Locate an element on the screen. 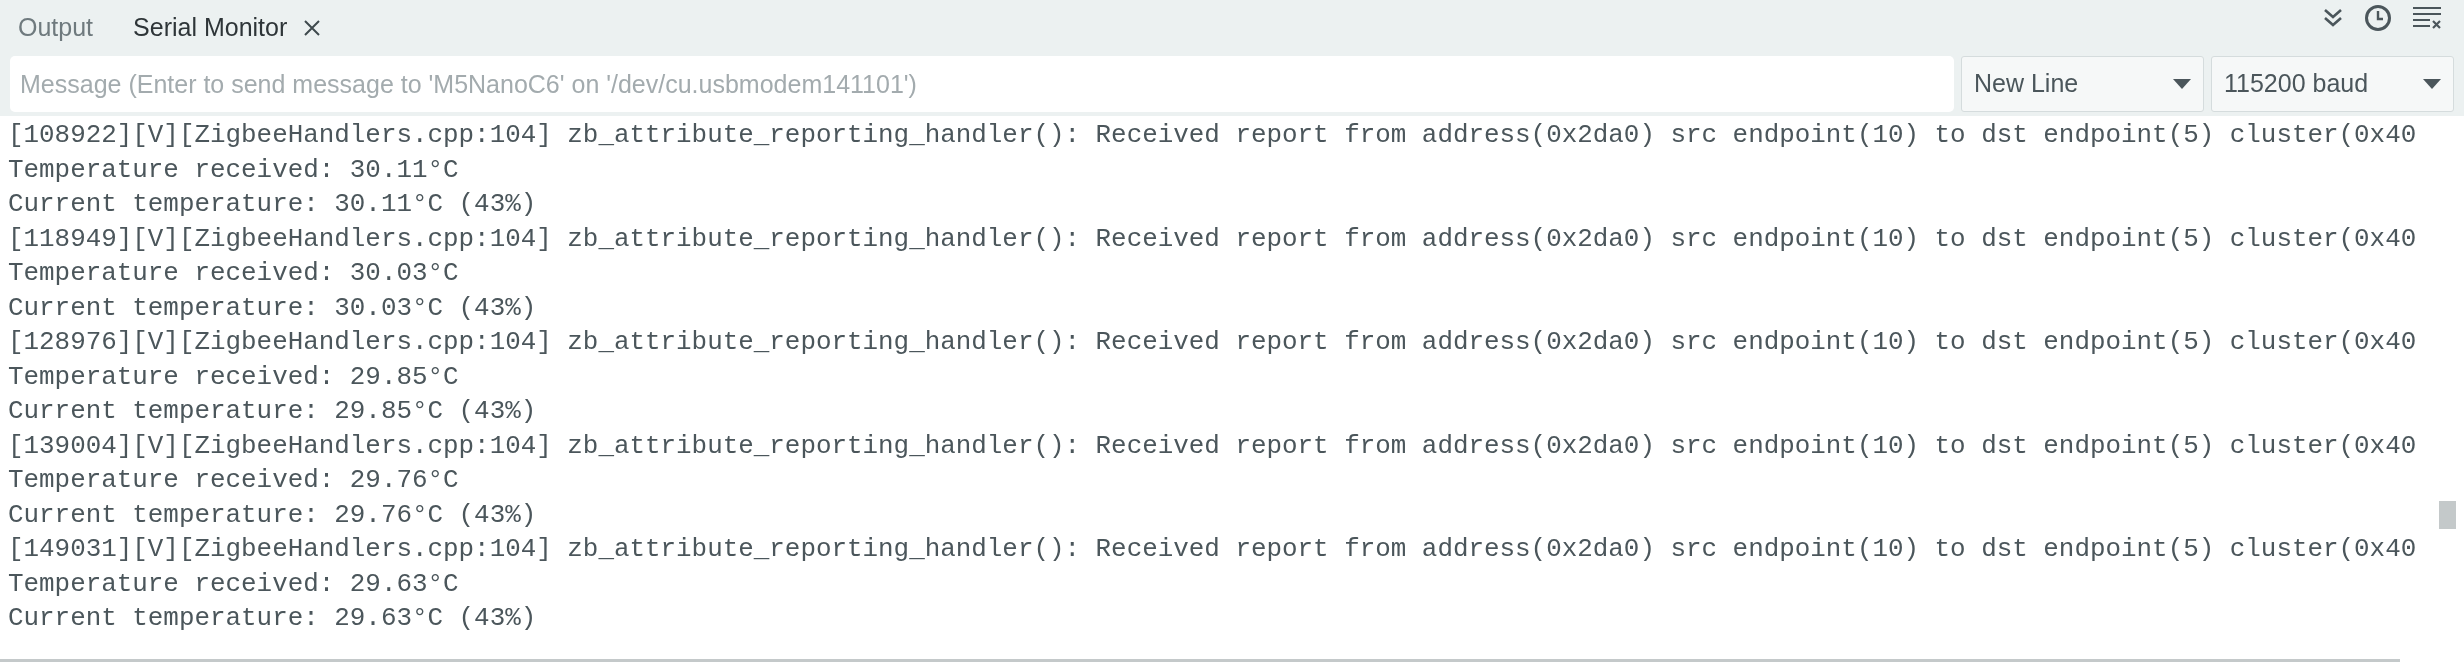 The height and width of the screenshot is (664, 2464). log-line: Current temperature: 29.76°C (43%) is located at coordinates (272, 515).